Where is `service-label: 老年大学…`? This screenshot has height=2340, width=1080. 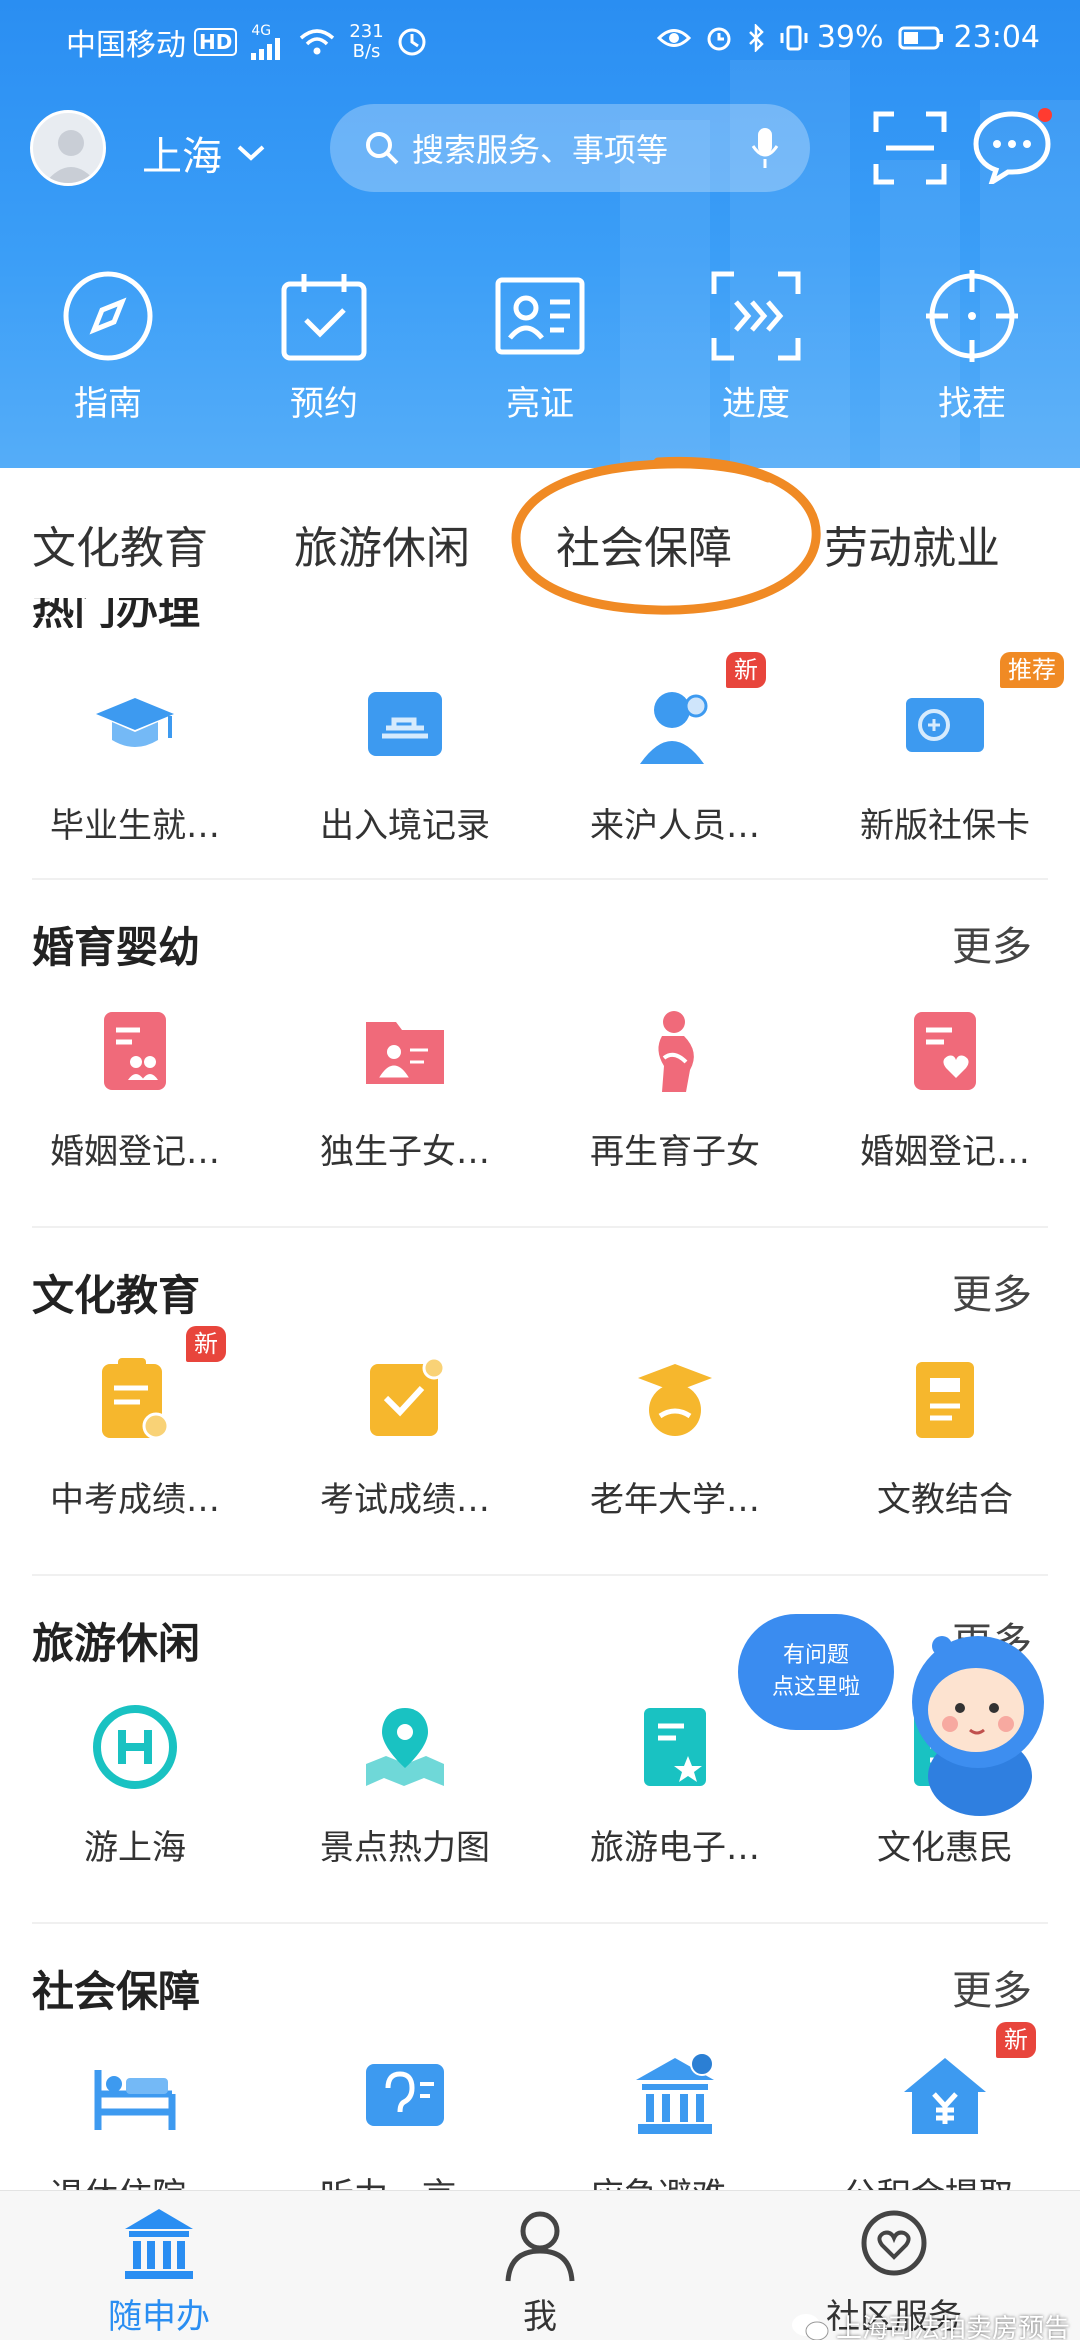 service-label: 老年大学… is located at coordinates (675, 1500).